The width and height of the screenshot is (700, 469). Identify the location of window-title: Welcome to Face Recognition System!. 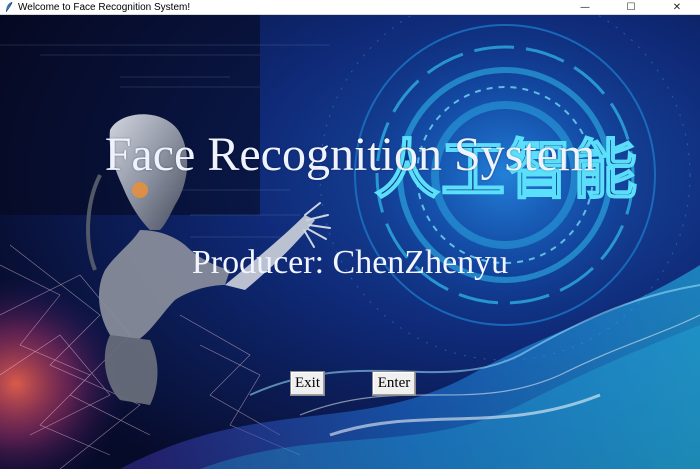
(104, 7).